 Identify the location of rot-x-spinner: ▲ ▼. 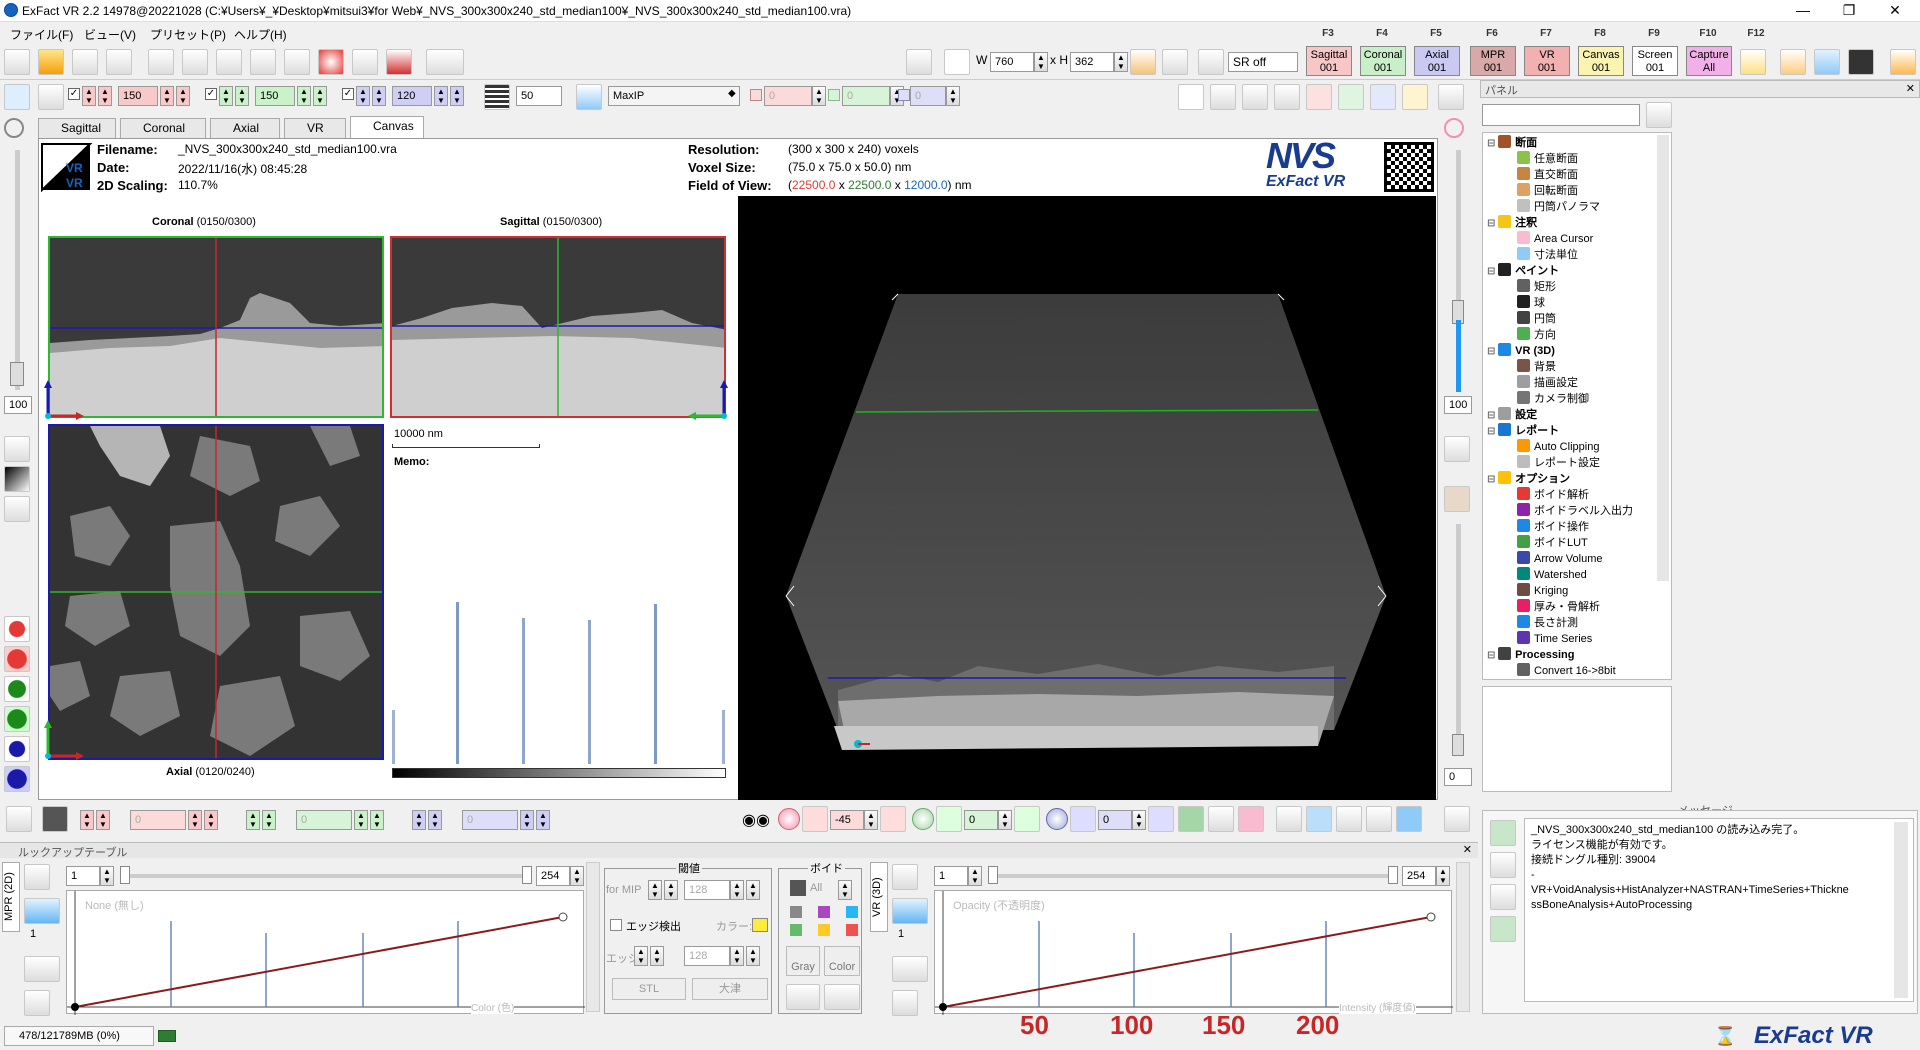
(871, 820).